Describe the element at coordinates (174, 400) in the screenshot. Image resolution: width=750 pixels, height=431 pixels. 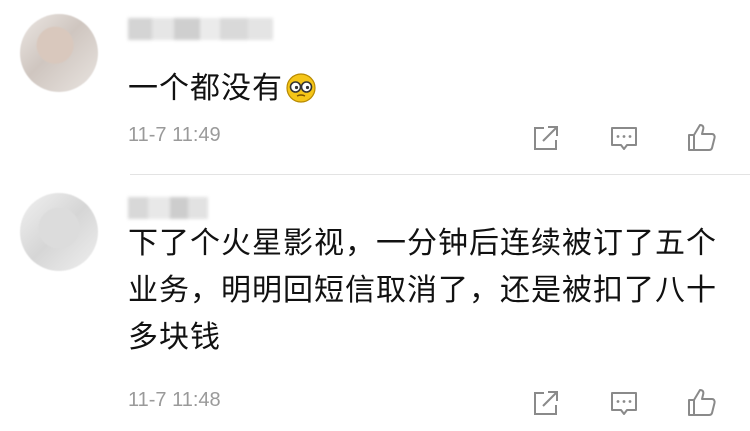
I see `timestamp: 11-7 11:48` at that location.